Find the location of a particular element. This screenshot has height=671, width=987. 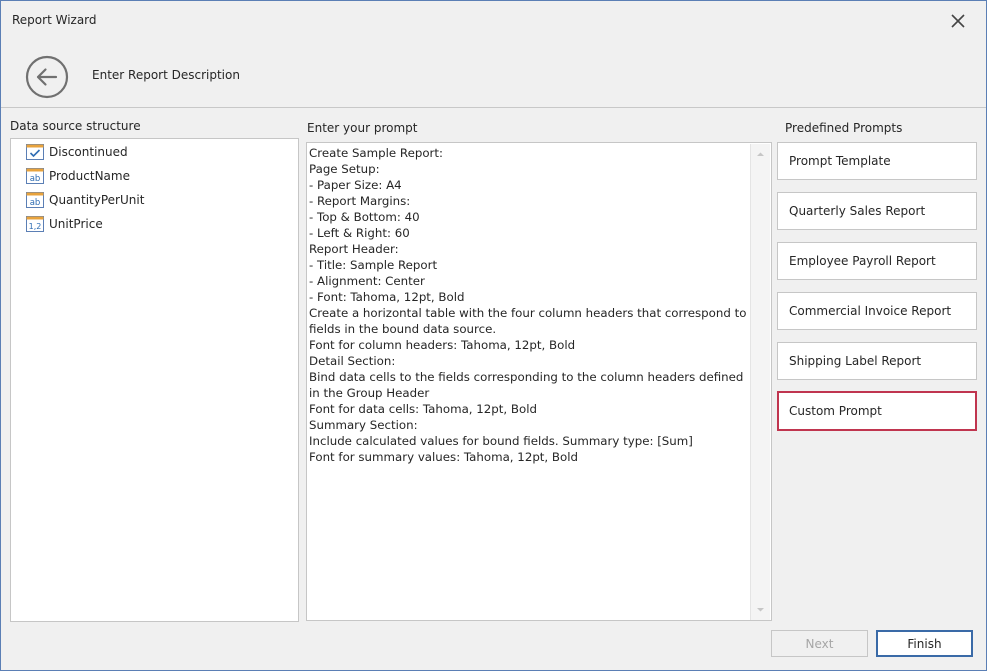

numeric-field-icon: 1,2 is located at coordinates (35, 224).